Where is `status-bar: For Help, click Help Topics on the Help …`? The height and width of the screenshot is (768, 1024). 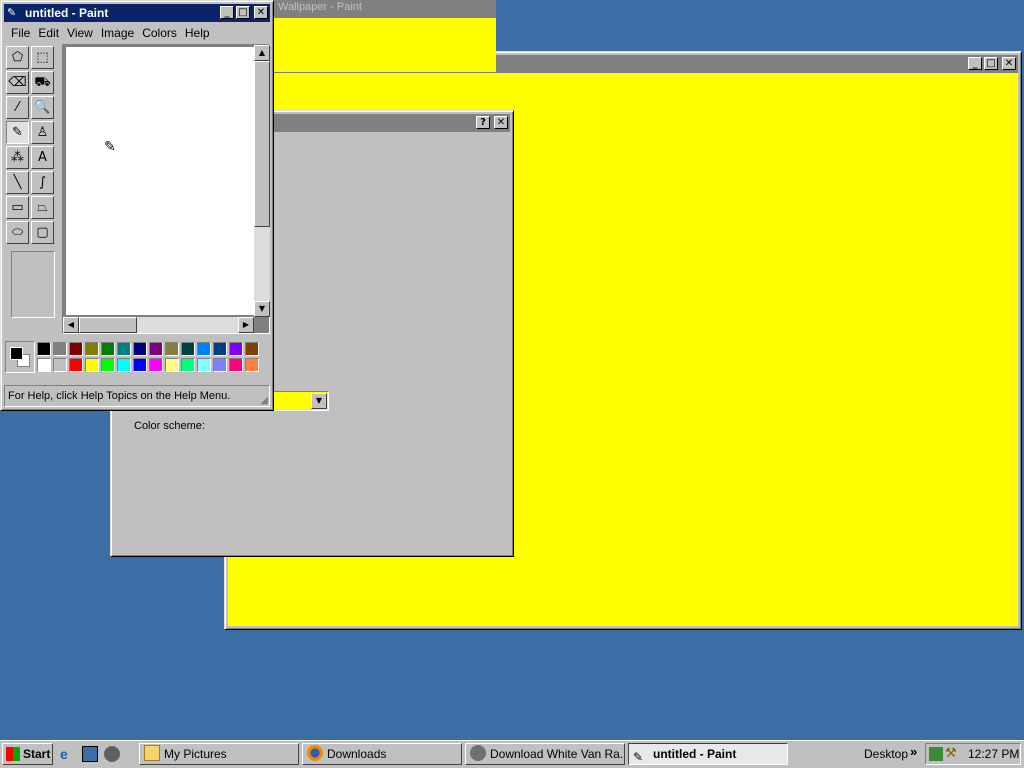
status-bar: For Help, click Help Topics on the Help … is located at coordinates (137, 396).